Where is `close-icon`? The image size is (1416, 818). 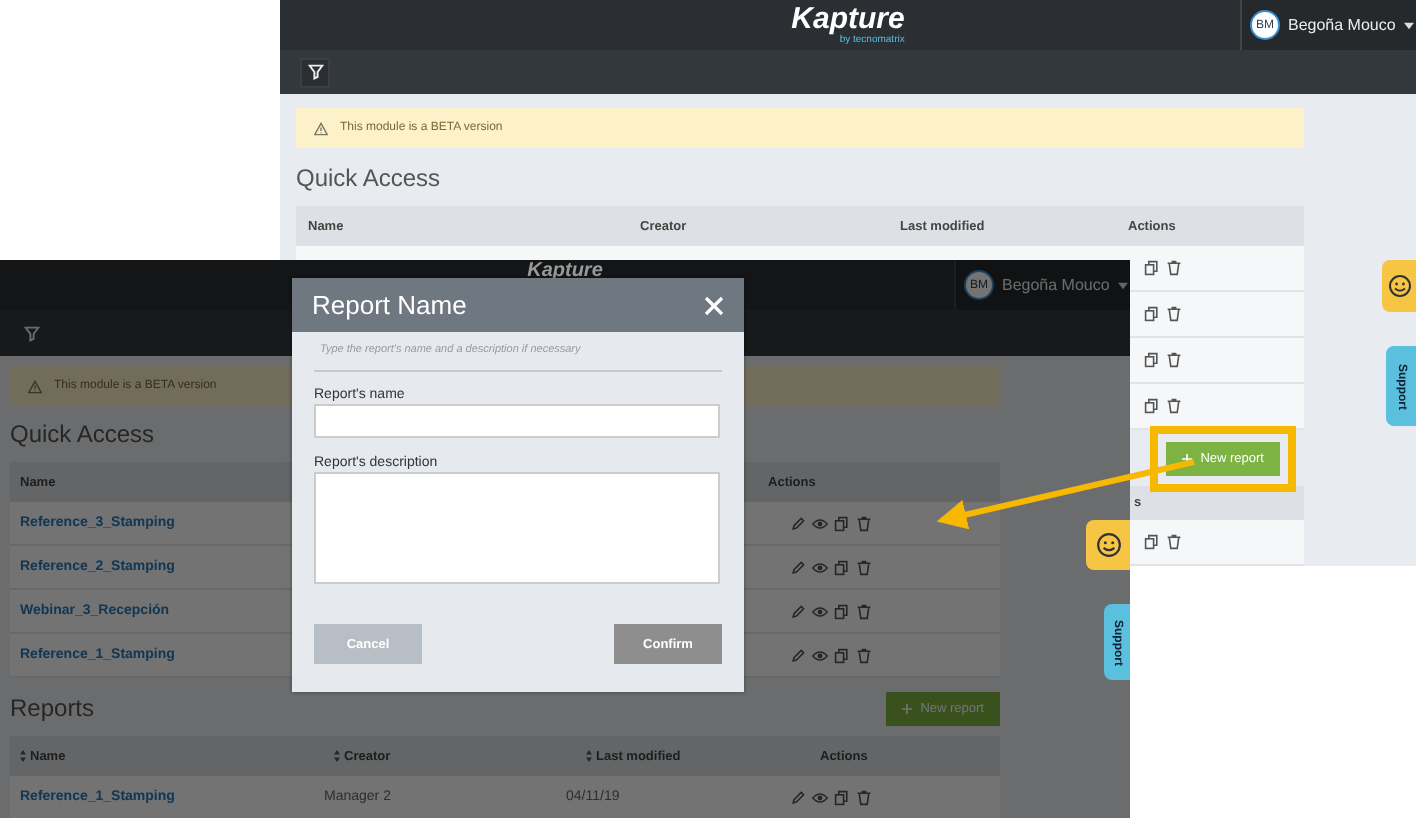
close-icon is located at coordinates (714, 305).